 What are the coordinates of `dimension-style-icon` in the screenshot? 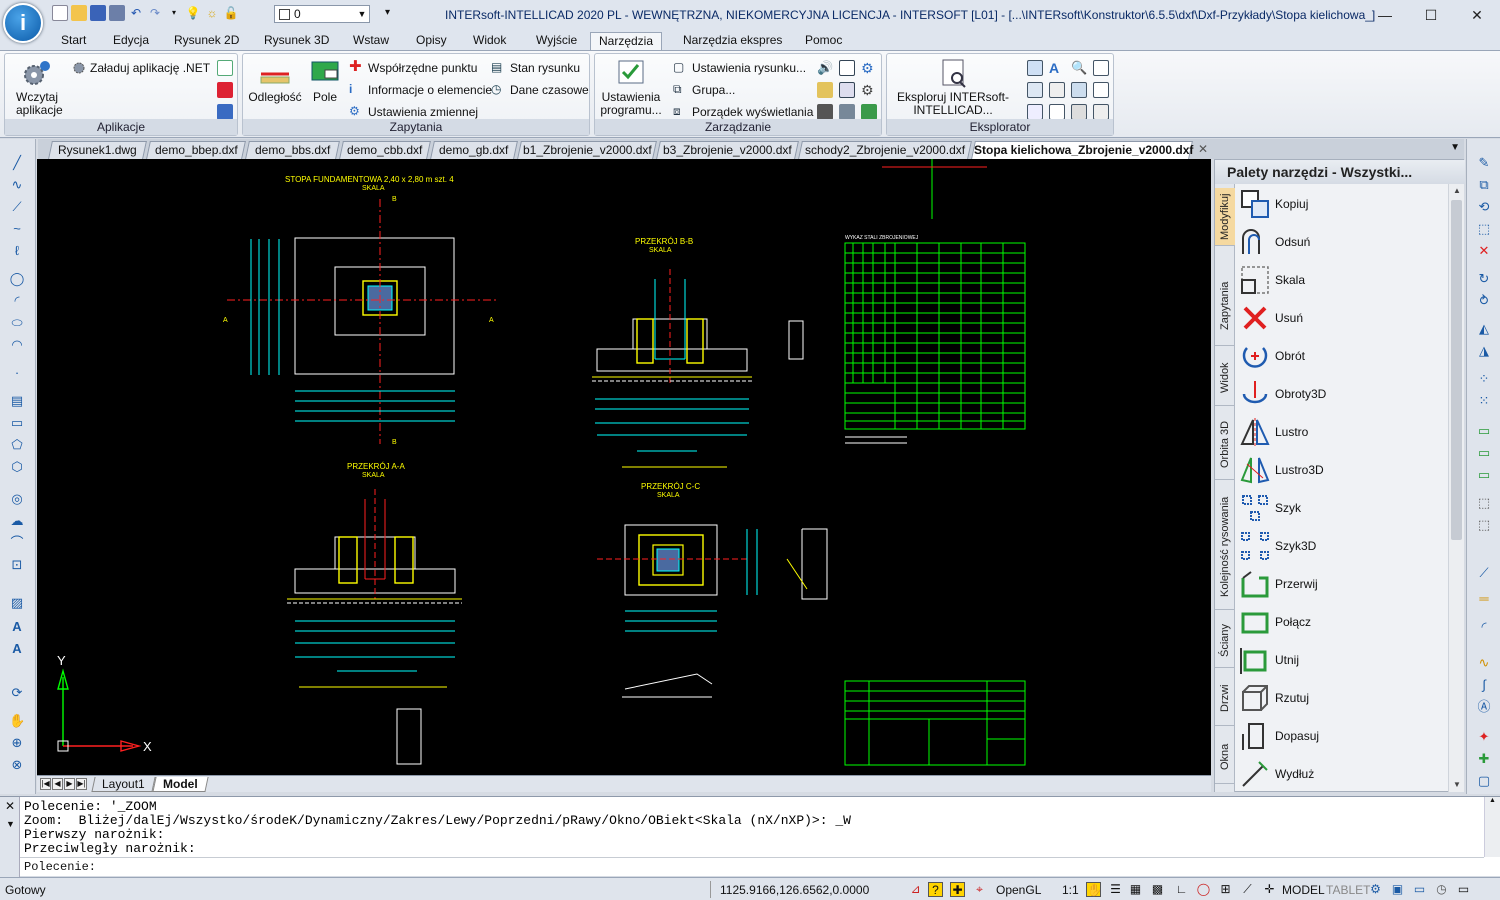 It's located at (1057, 90).